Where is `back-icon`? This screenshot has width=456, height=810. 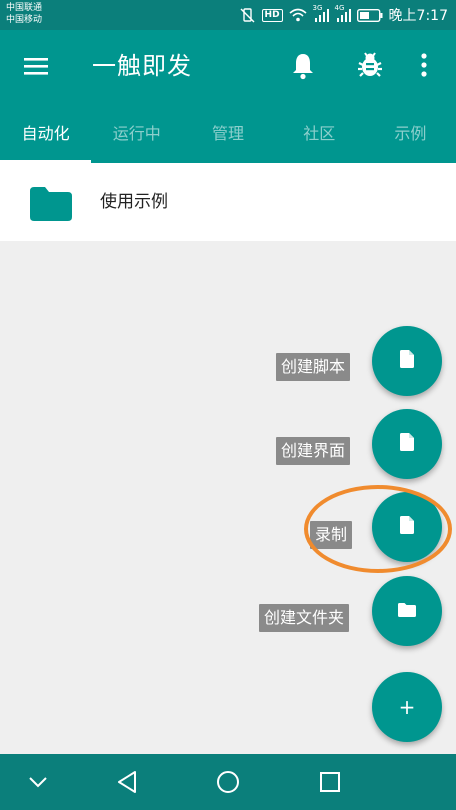
back-icon is located at coordinates (127, 784).